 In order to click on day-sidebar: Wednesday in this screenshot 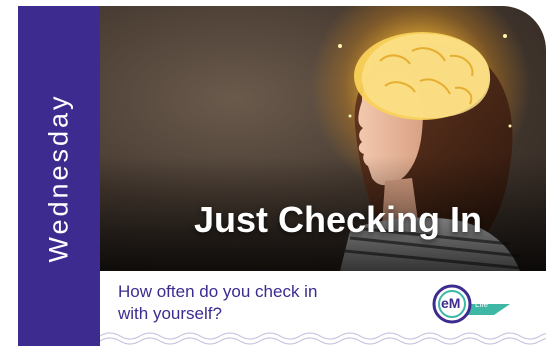, I will do `click(59, 176)`.